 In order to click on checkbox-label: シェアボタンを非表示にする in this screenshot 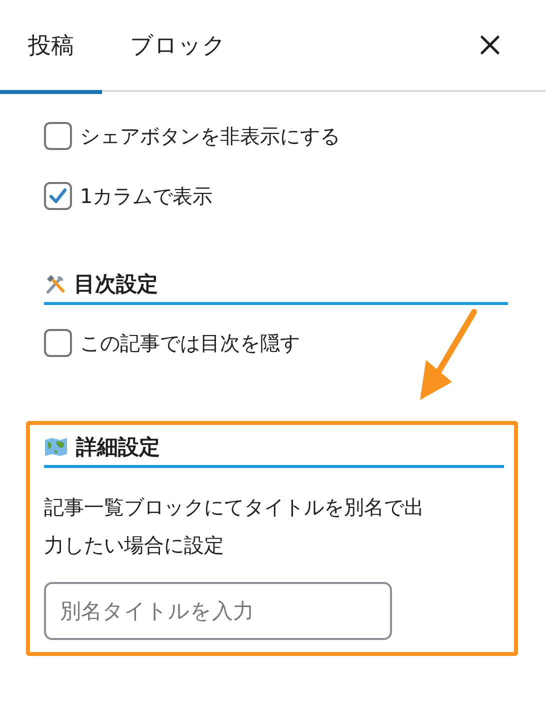, I will do `click(210, 136)`.